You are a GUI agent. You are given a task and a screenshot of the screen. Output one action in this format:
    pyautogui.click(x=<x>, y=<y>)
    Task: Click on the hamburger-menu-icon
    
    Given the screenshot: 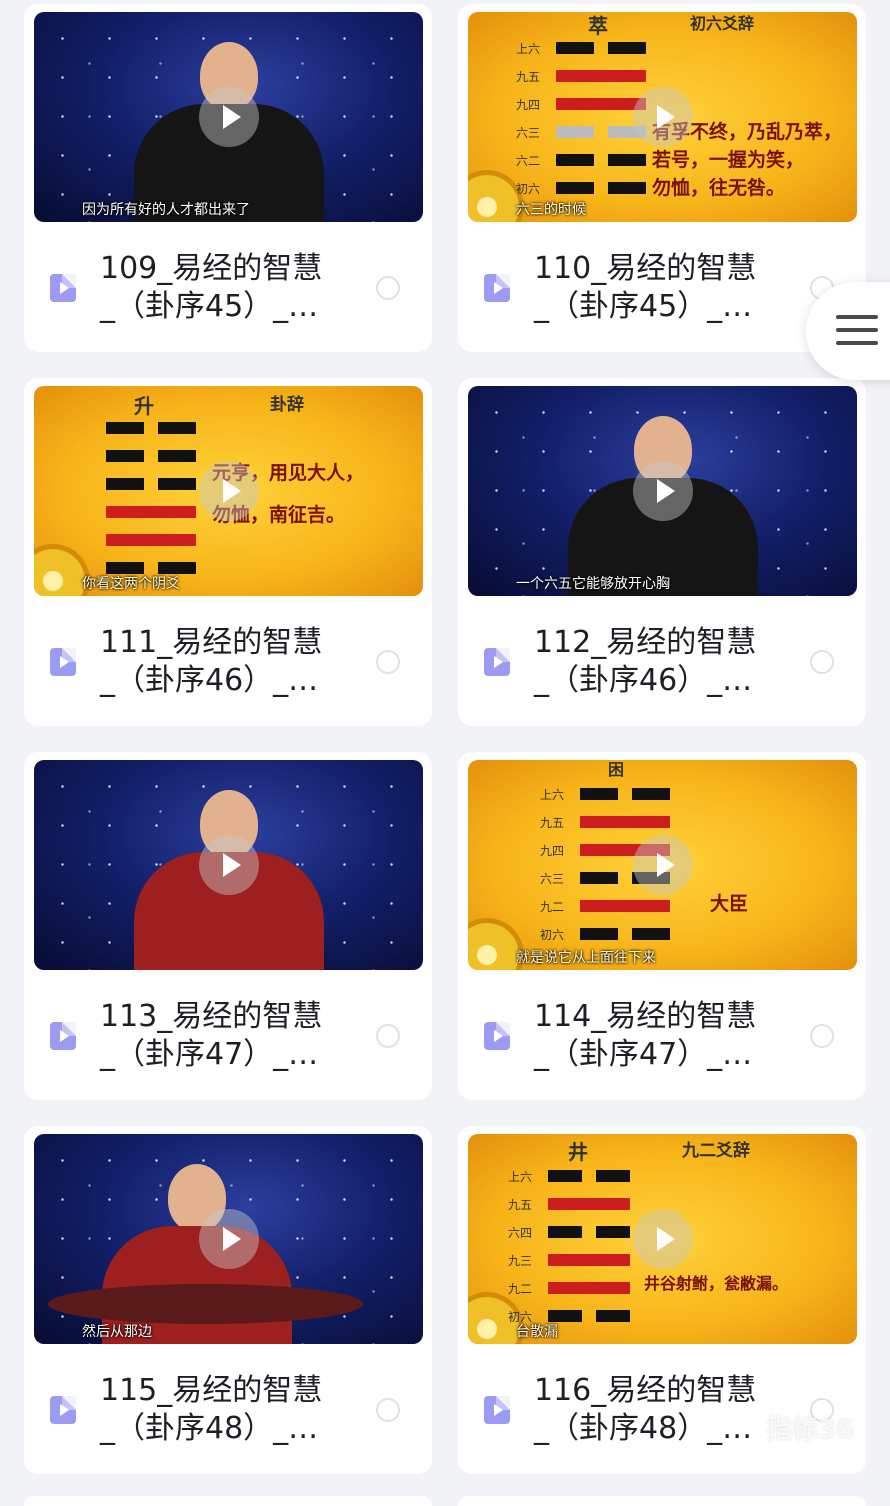 What is the action you would take?
    pyautogui.click(x=857, y=334)
    